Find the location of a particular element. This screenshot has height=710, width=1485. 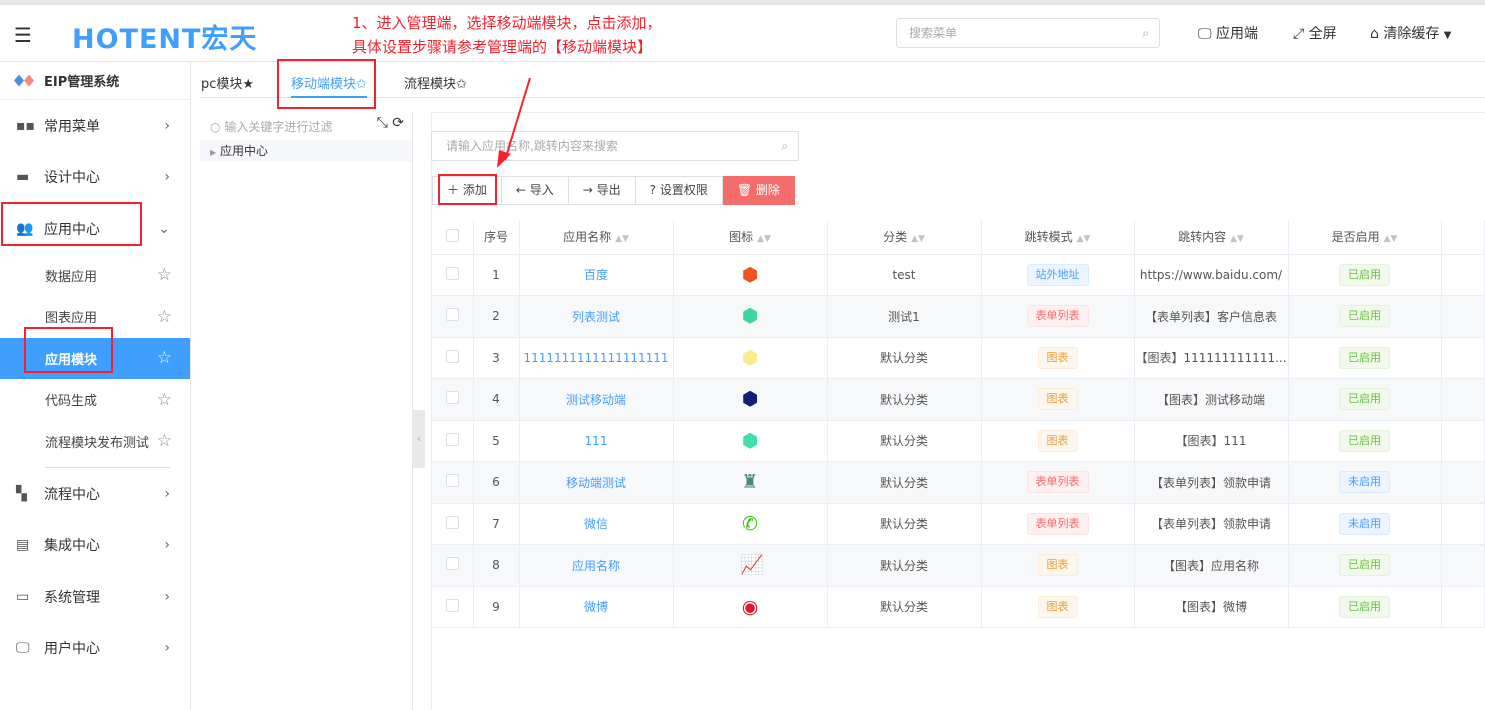

tree-panel: ○ 输入关键字进行过滤 ⤡ ⟳ ▶ 应用中心 is located at coordinates (306, 411).